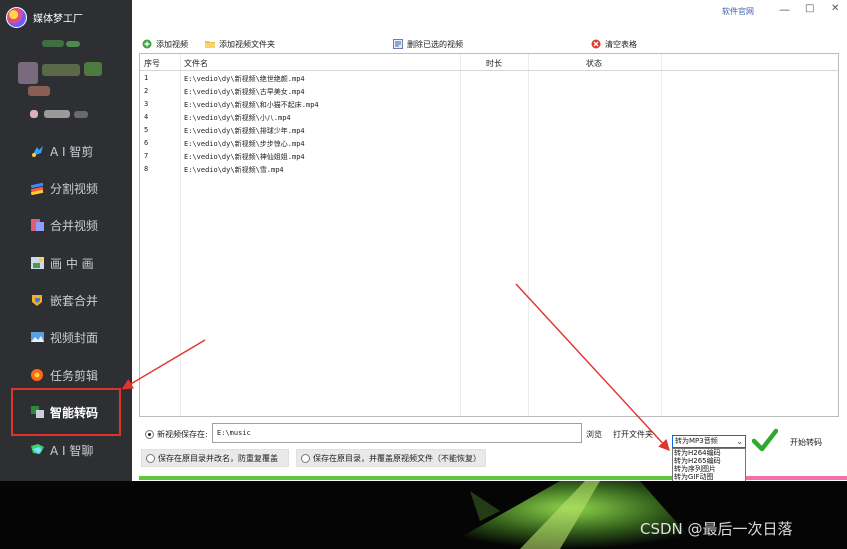 Image resolution: width=847 pixels, height=549 pixels. I want to click on row-number: 8, so click(146, 169).